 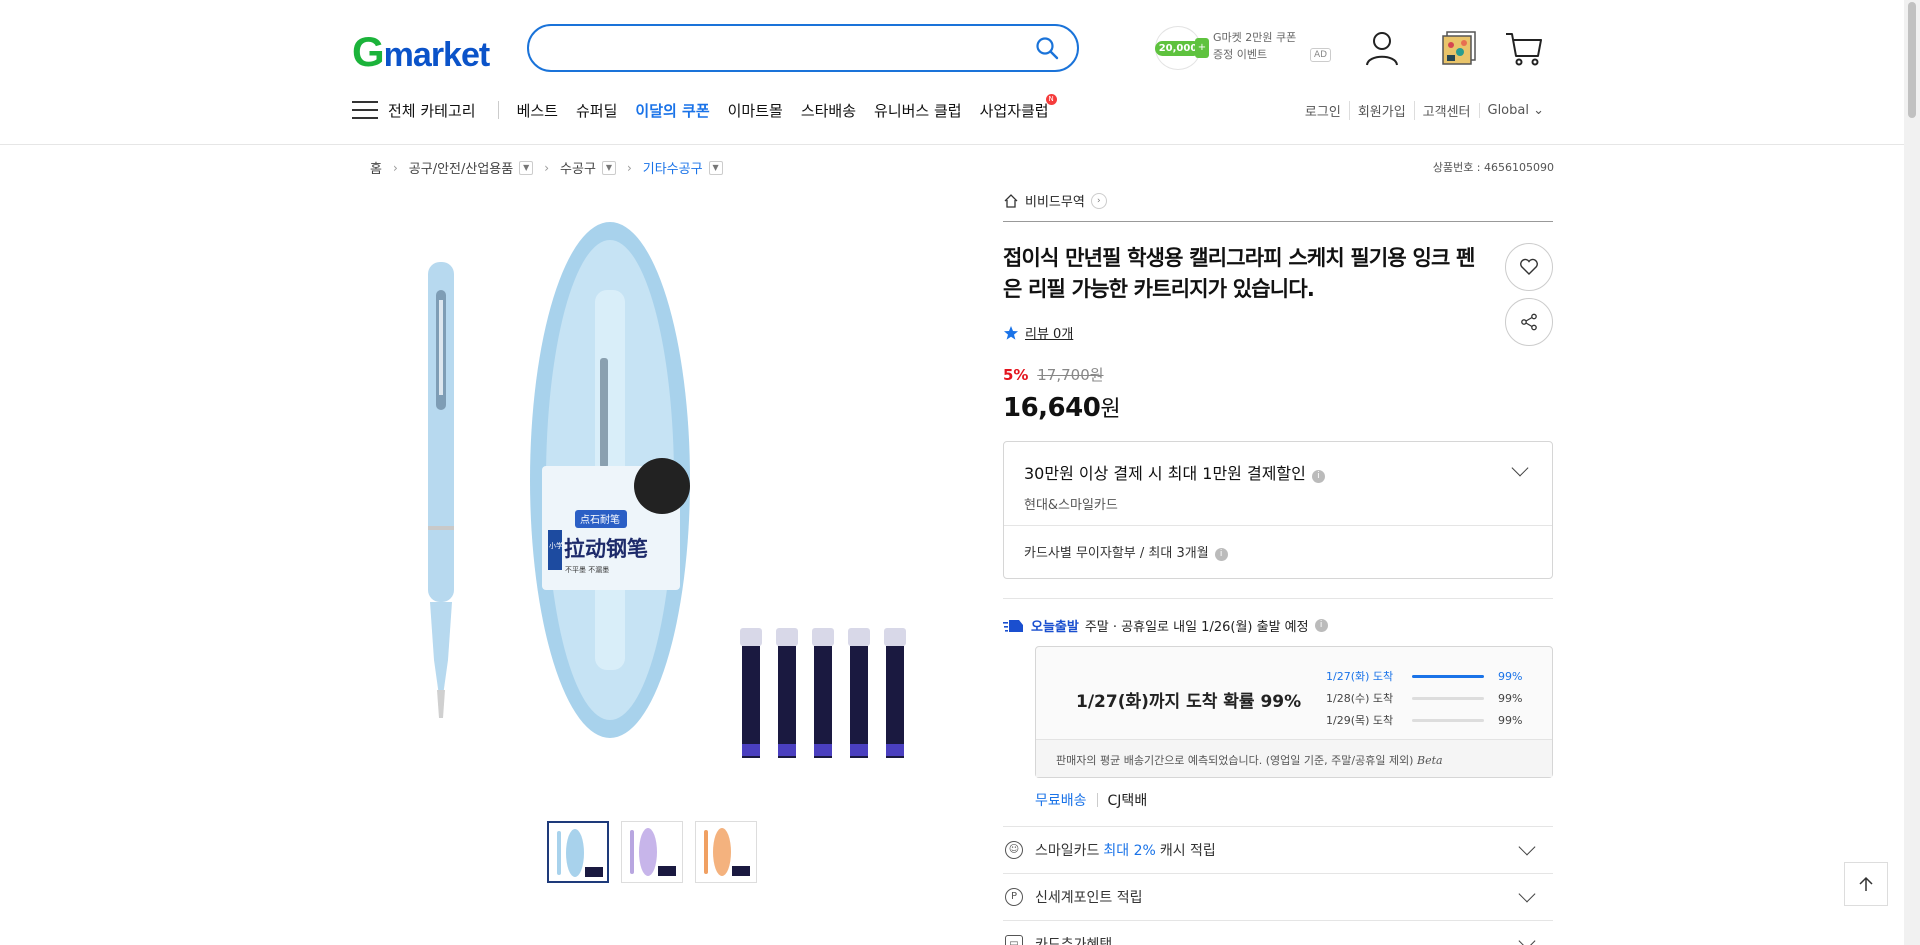 I want to click on home-icon, so click(x=1011, y=200).